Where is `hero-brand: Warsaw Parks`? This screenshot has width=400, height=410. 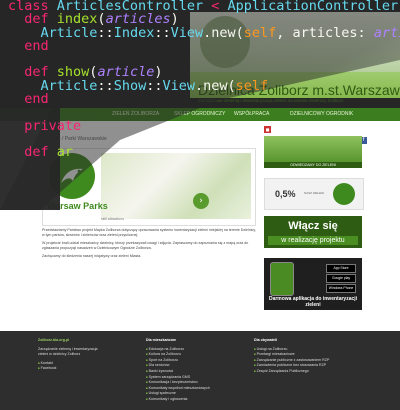 hero-brand: Warsaw Parks is located at coordinates (77, 206).